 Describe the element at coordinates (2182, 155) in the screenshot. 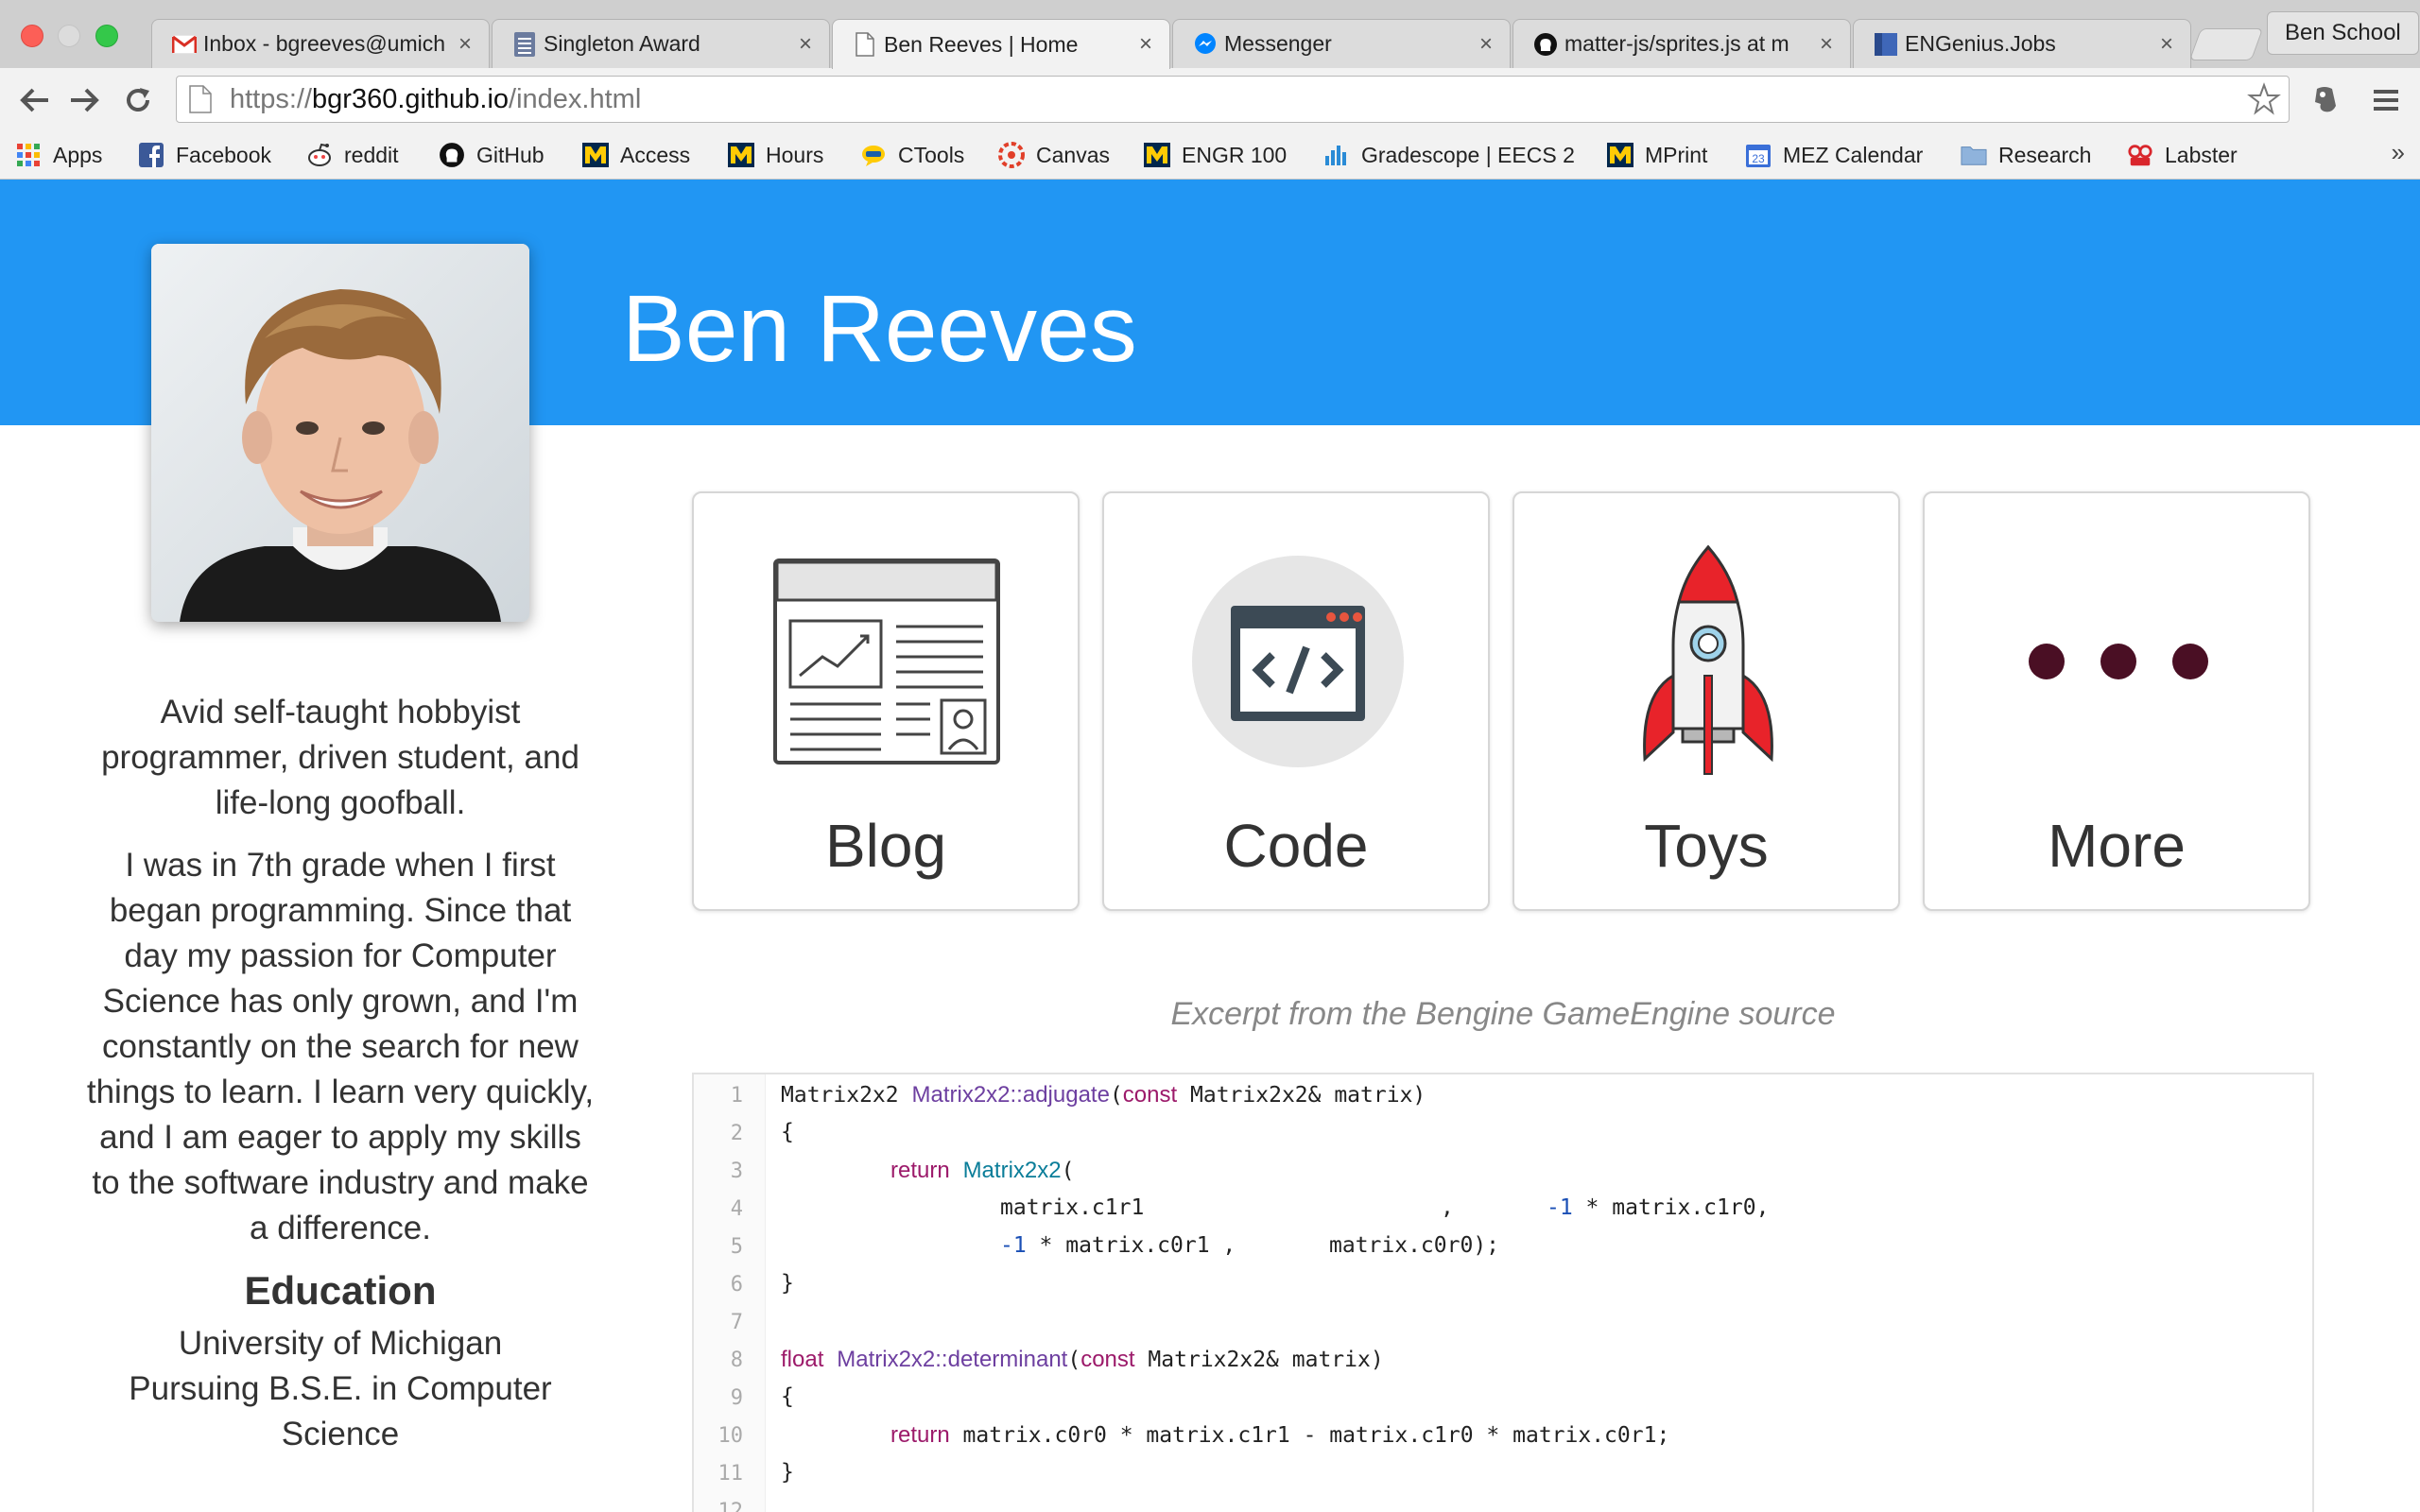

I see `bookmark-labster: Labster` at that location.